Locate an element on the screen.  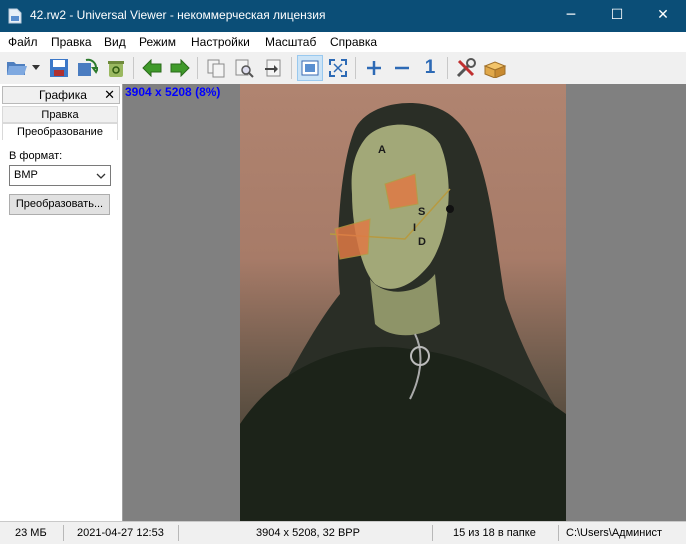
fullscreen-icon is located at coordinates (338, 68).